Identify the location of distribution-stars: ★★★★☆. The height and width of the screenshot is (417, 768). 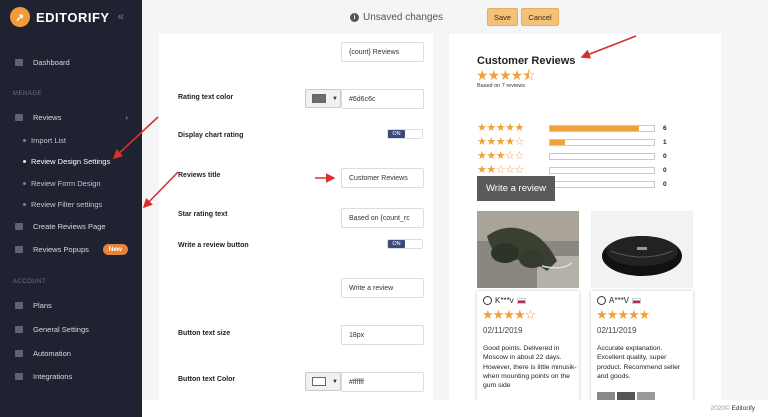
(500, 142).